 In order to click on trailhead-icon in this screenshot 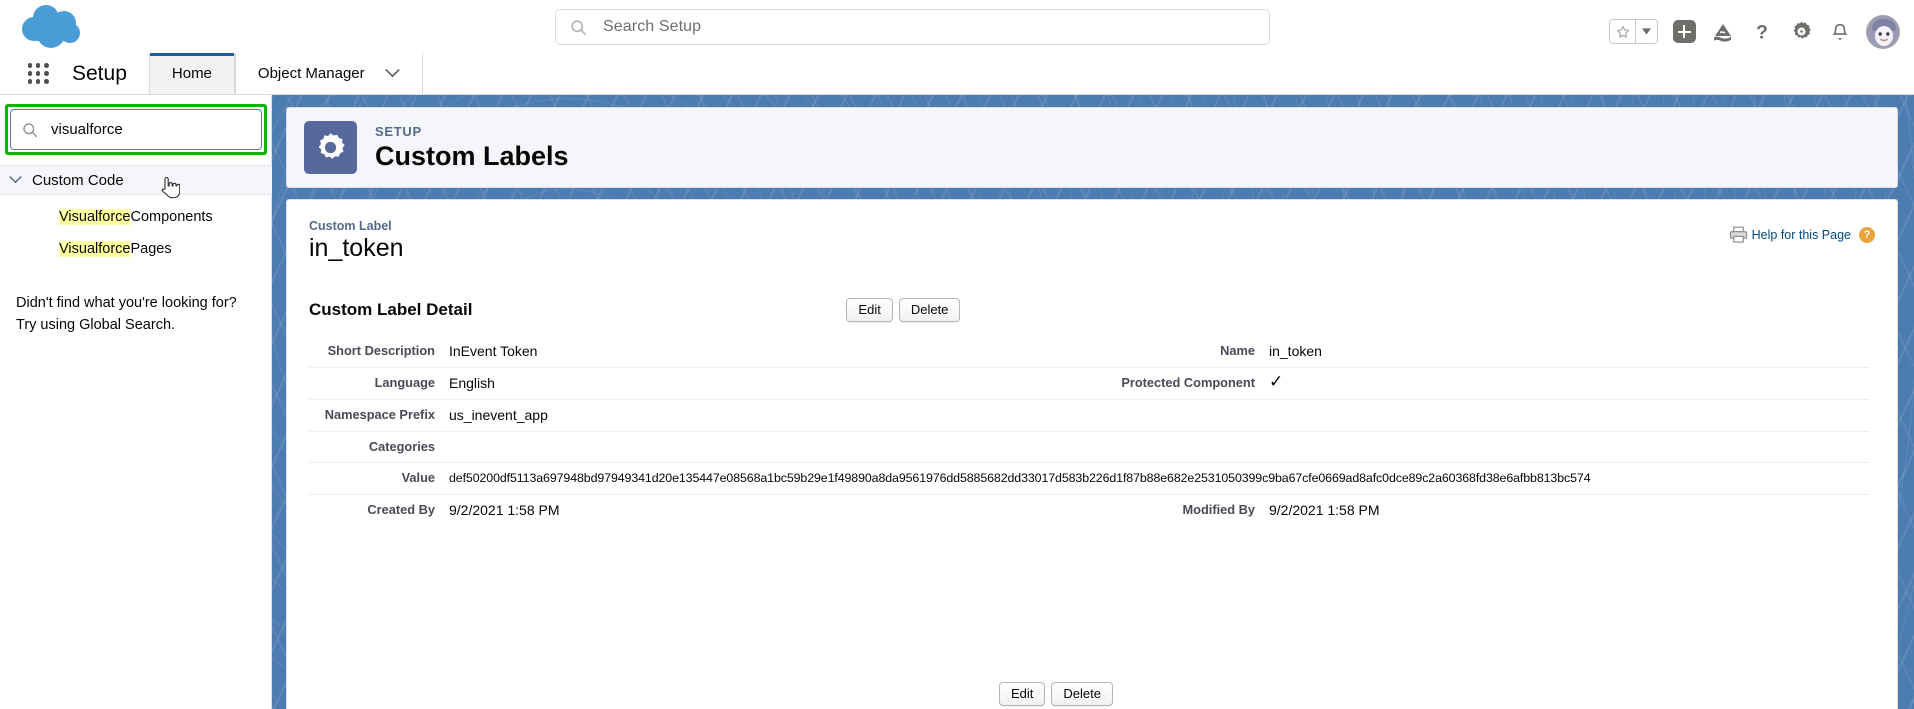, I will do `click(1723, 32)`.